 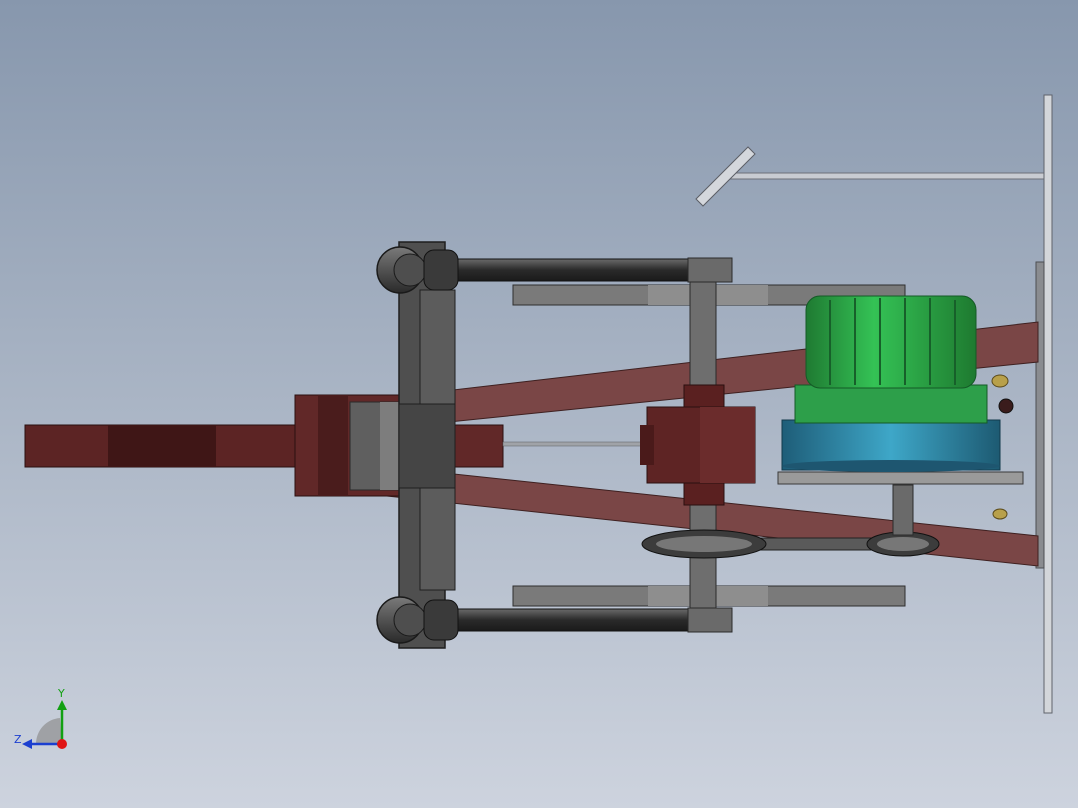 I want to click on top-rod, so click(x=872, y=176).